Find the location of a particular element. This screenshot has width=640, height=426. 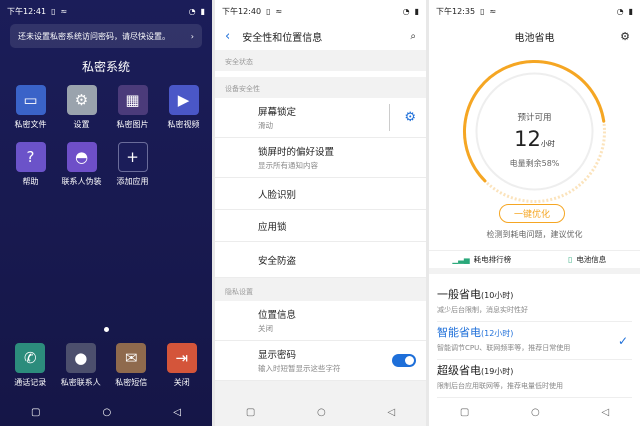

back-arrow-icon: ‹ is located at coordinates (227, 36).